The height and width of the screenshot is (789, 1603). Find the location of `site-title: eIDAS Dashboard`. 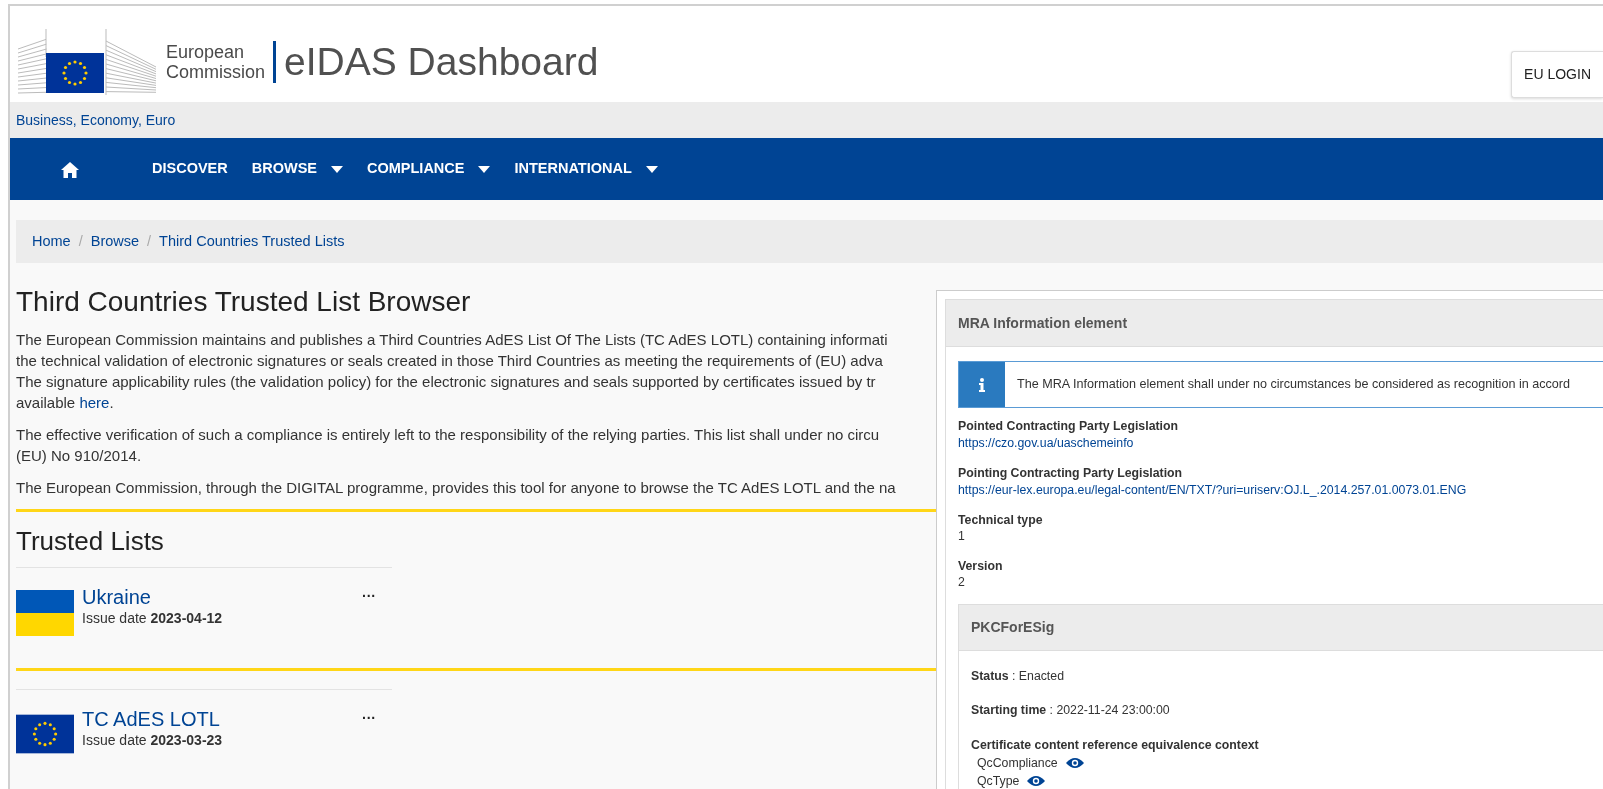

site-title: eIDAS Dashboard is located at coordinates (441, 61).